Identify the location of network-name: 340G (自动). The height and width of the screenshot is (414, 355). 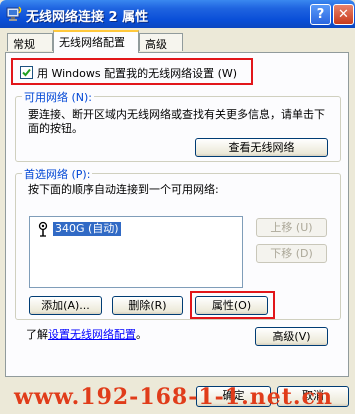
(87, 229).